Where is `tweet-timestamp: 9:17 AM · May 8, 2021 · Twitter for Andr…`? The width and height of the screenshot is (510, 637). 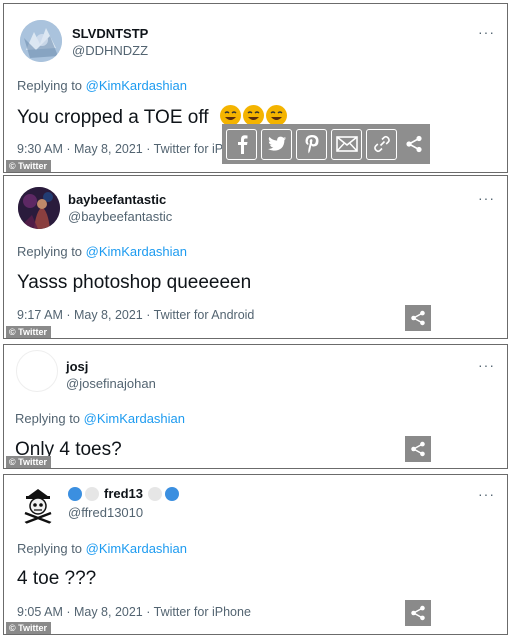 tweet-timestamp: 9:17 AM · May 8, 2021 · Twitter for Andr… is located at coordinates (135, 315).